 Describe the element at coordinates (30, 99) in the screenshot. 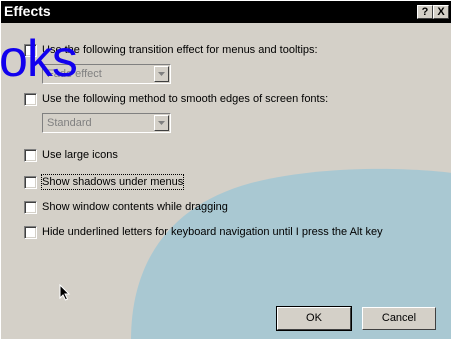

I see `smooth-fonts-checkbox` at that location.